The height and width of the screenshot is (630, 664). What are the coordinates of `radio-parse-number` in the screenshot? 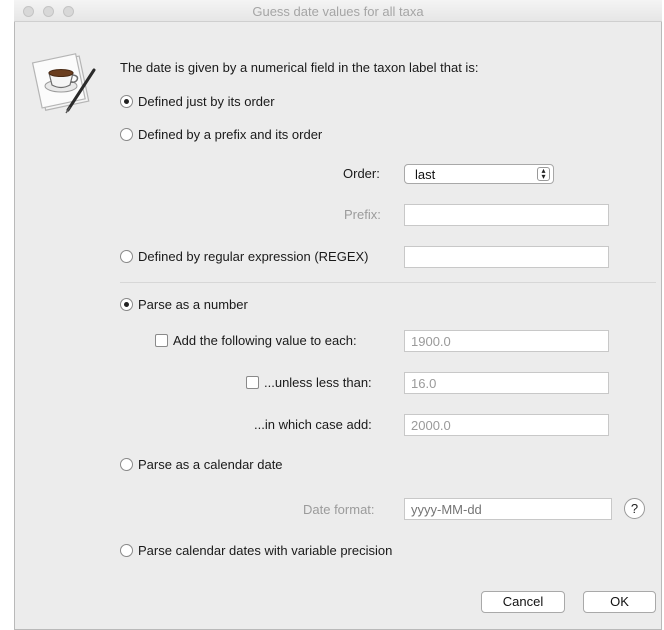 It's located at (126, 304).